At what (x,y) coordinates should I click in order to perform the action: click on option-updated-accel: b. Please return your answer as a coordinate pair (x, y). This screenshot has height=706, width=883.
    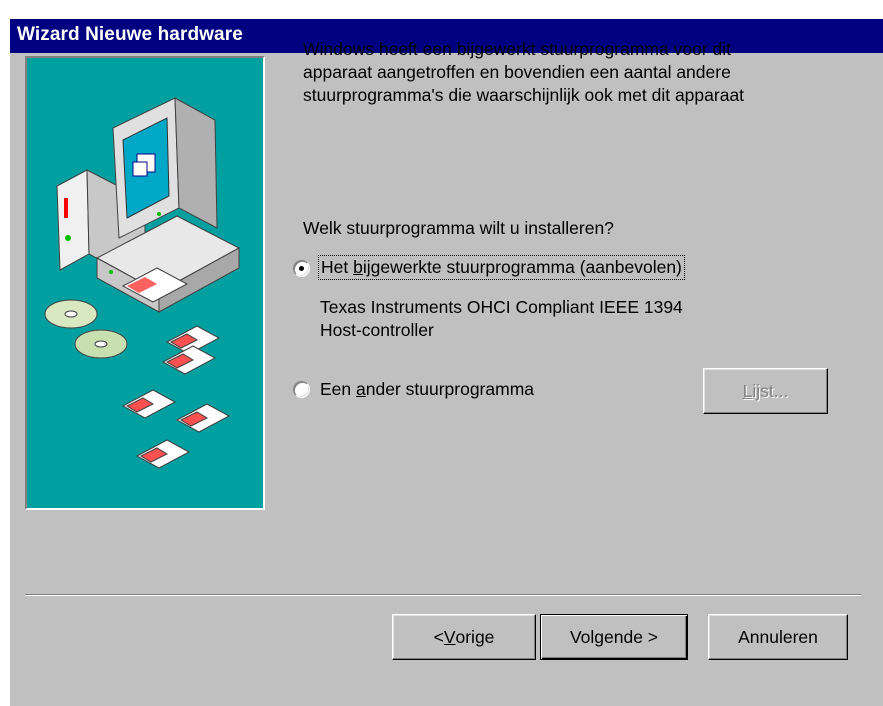
    Looking at the image, I should click on (358, 267).